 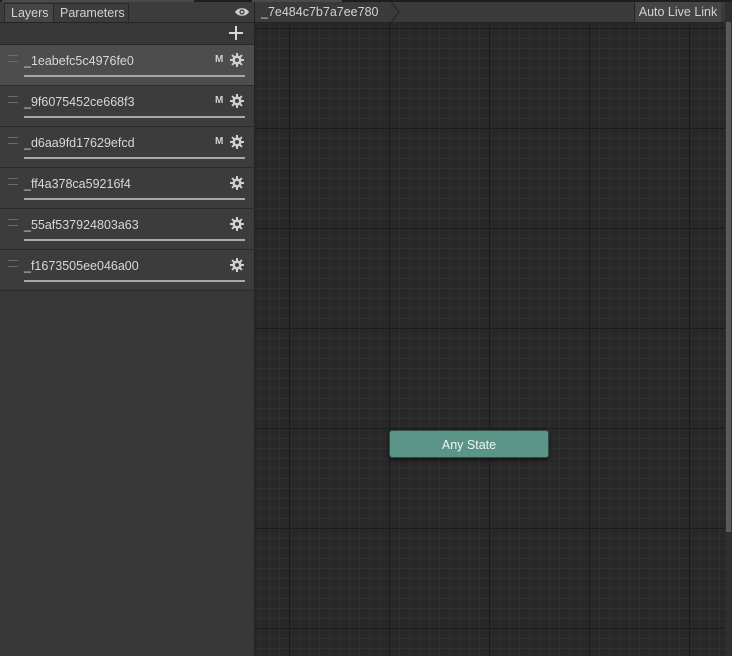 I want to click on layer-item: _1eabefc5c4976fe0 M, so click(x=127, y=65).